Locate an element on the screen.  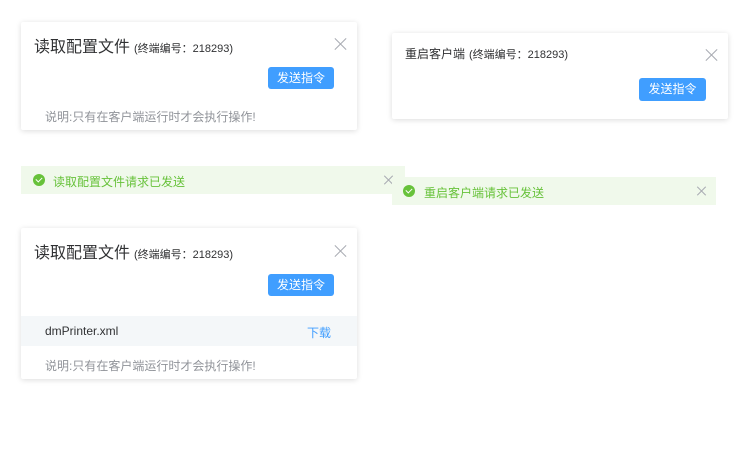
file-name: dmPrinter.xml is located at coordinates (82, 331).